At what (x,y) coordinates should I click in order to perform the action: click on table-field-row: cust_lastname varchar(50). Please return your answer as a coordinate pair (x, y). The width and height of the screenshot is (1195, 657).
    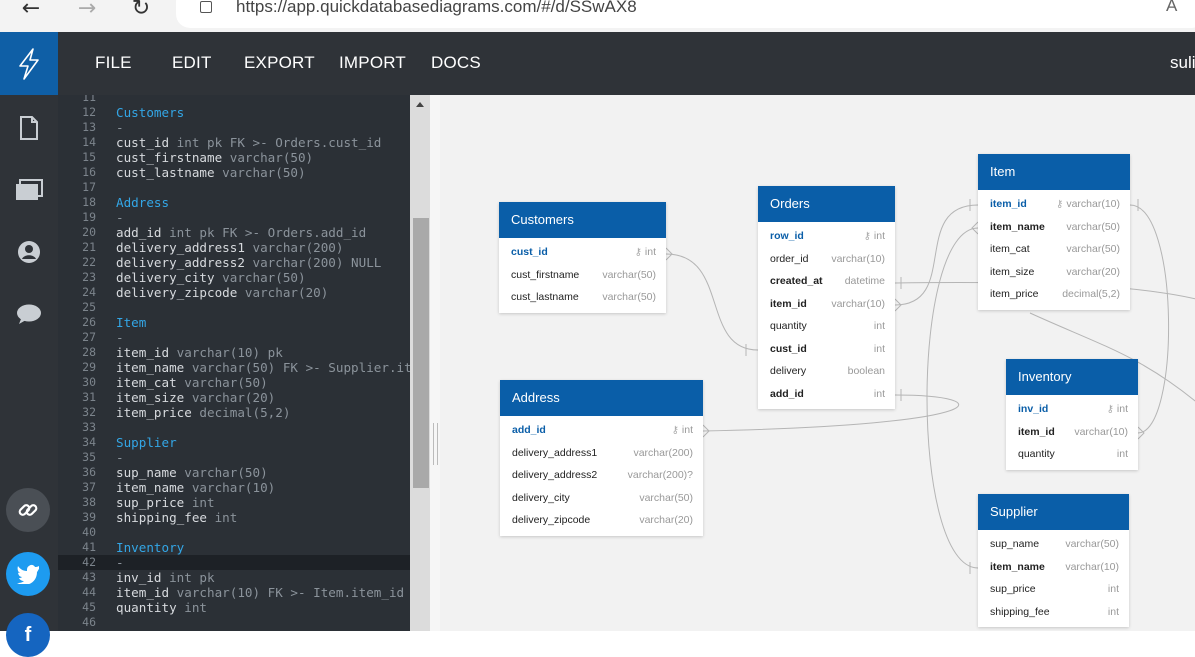
    Looking at the image, I should click on (582, 297).